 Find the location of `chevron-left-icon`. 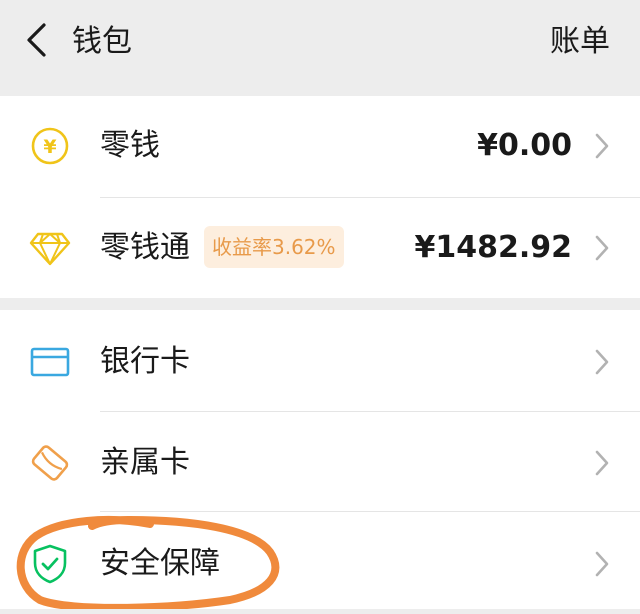

chevron-left-icon is located at coordinates (36, 40).